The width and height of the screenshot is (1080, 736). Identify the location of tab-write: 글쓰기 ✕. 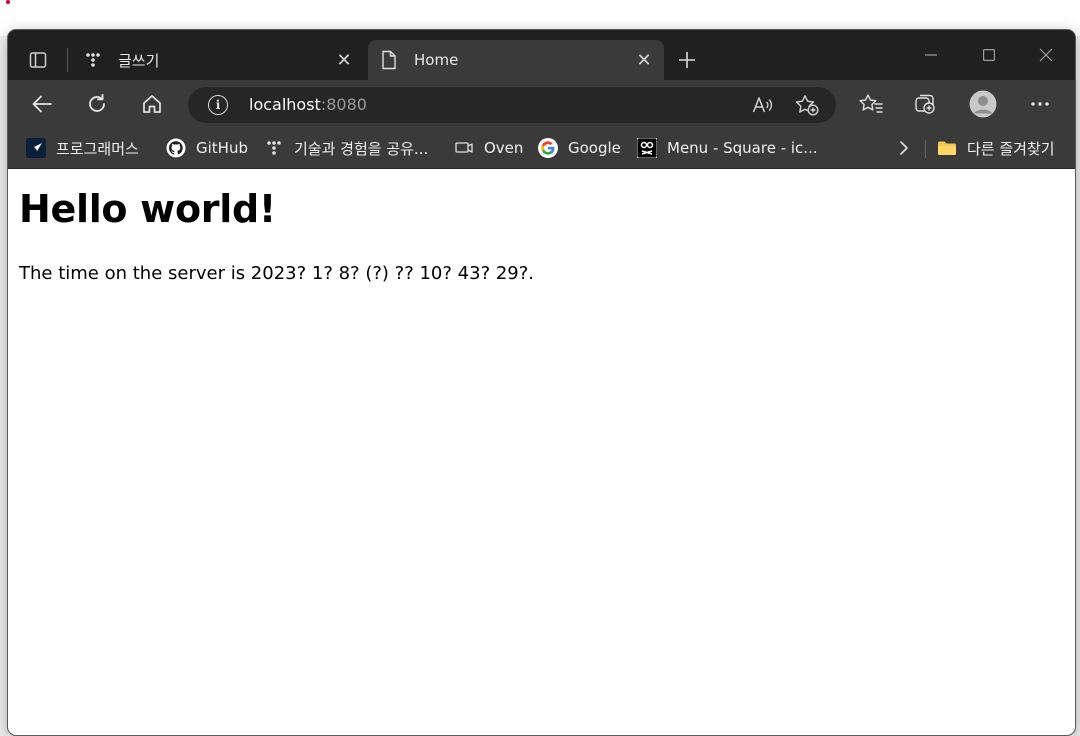
(218, 60).